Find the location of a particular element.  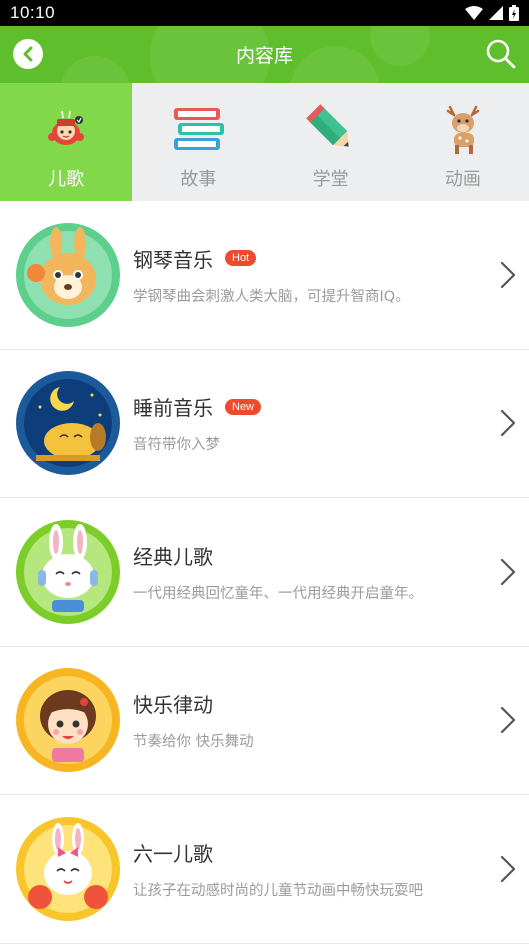

sleeping-dog-avatar-icon is located at coordinates (68, 423).